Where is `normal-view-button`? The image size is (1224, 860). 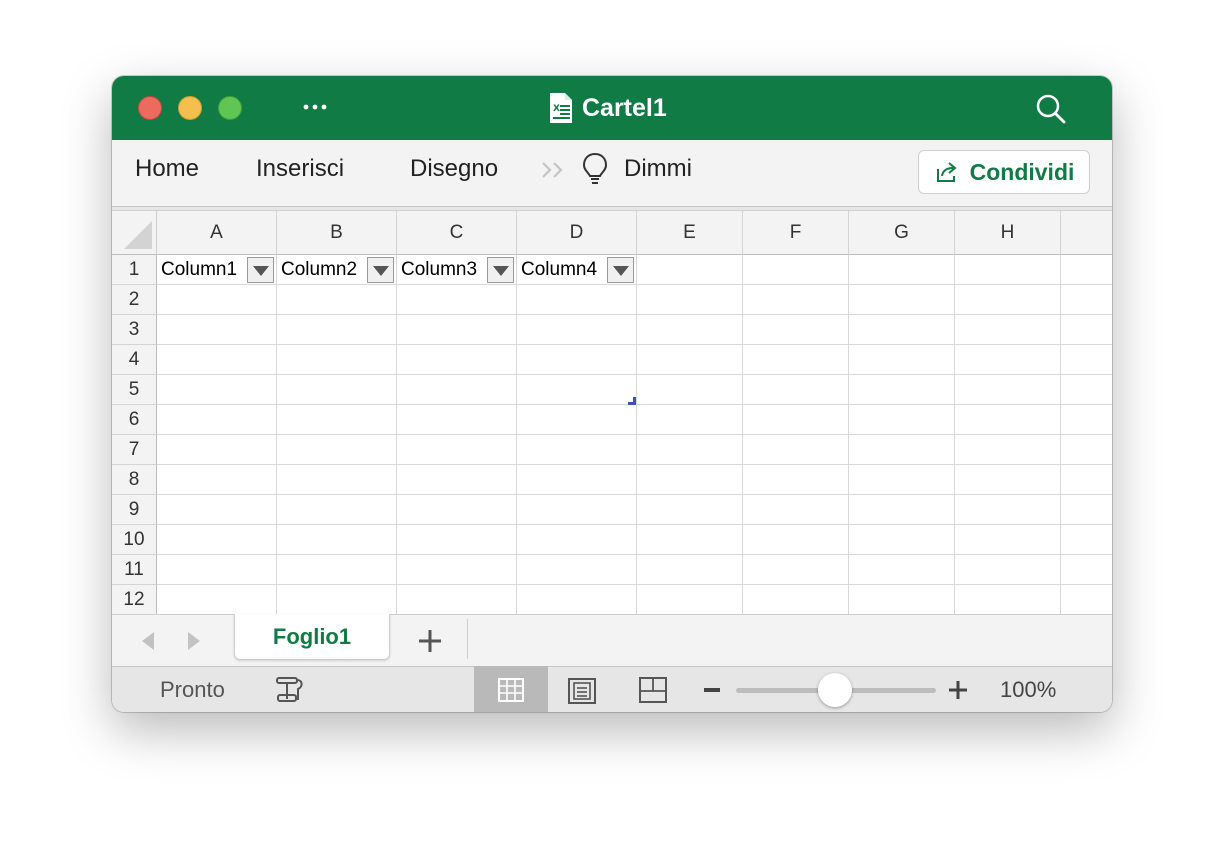 normal-view-button is located at coordinates (511, 689).